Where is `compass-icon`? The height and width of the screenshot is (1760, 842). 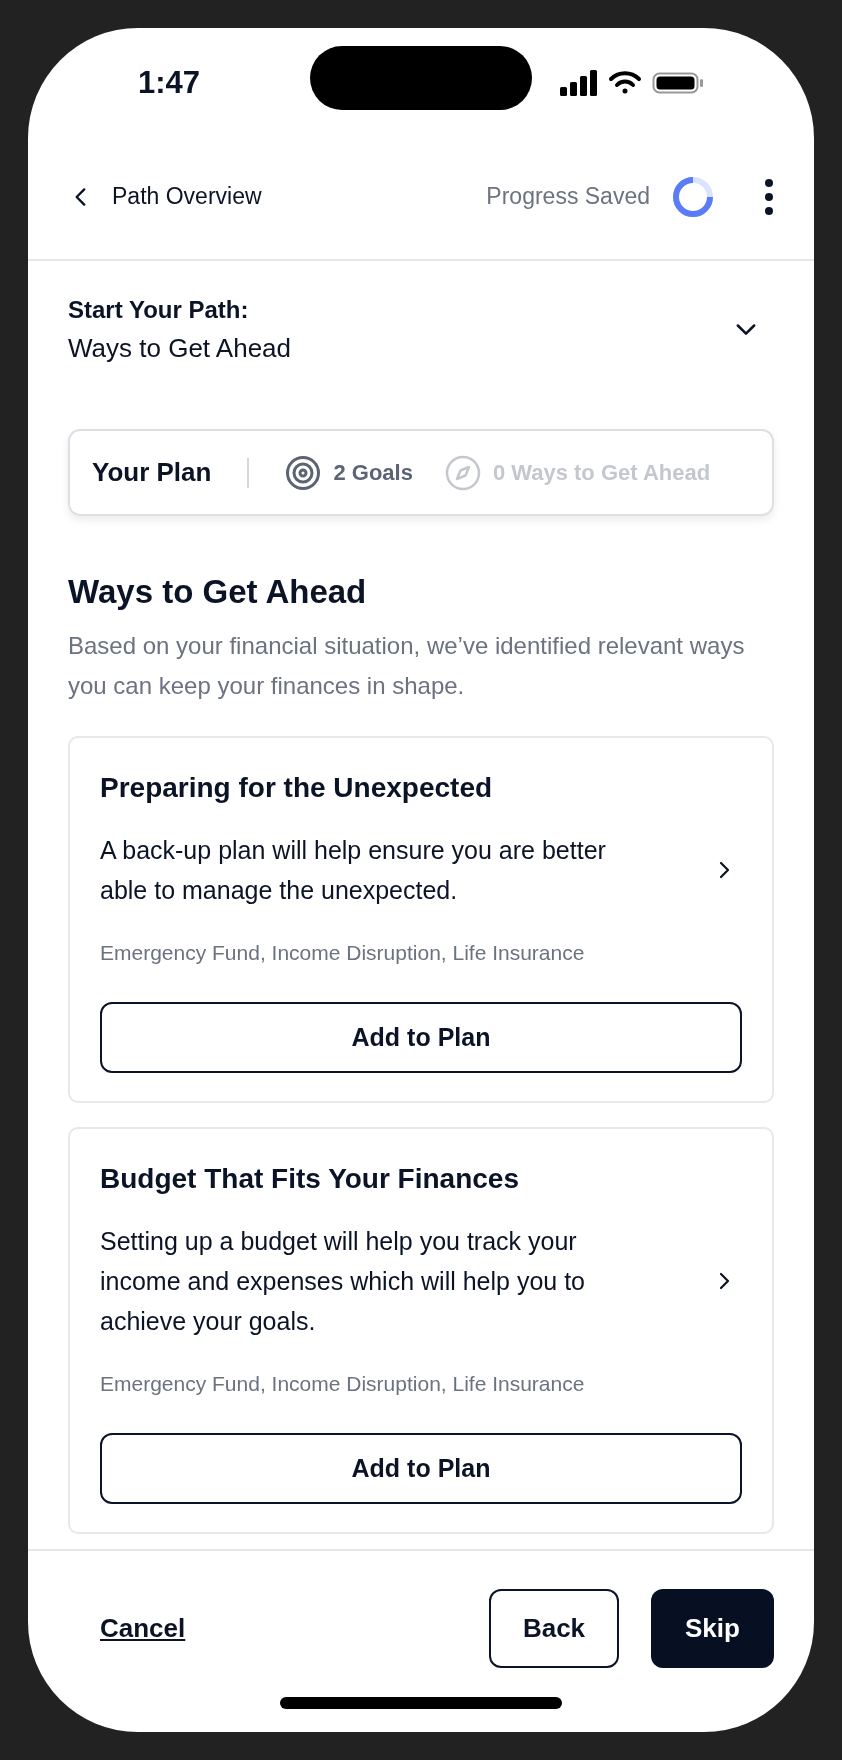 compass-icon is located at coordinates (462, 472).